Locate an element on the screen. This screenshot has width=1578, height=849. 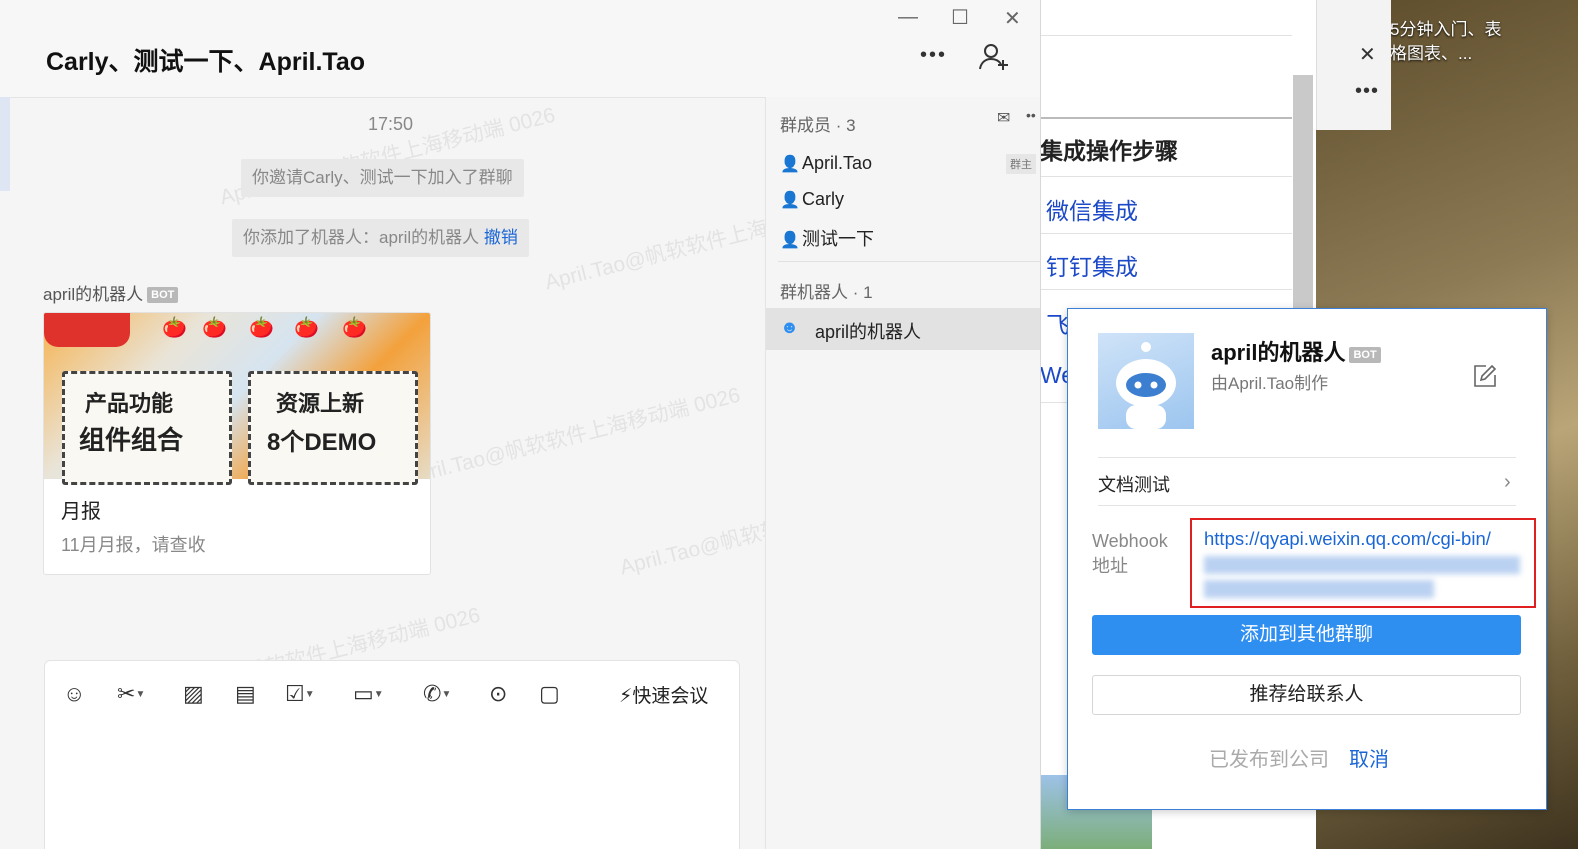
folder-icon: ▭▼ is located at coordinates (368, 694).